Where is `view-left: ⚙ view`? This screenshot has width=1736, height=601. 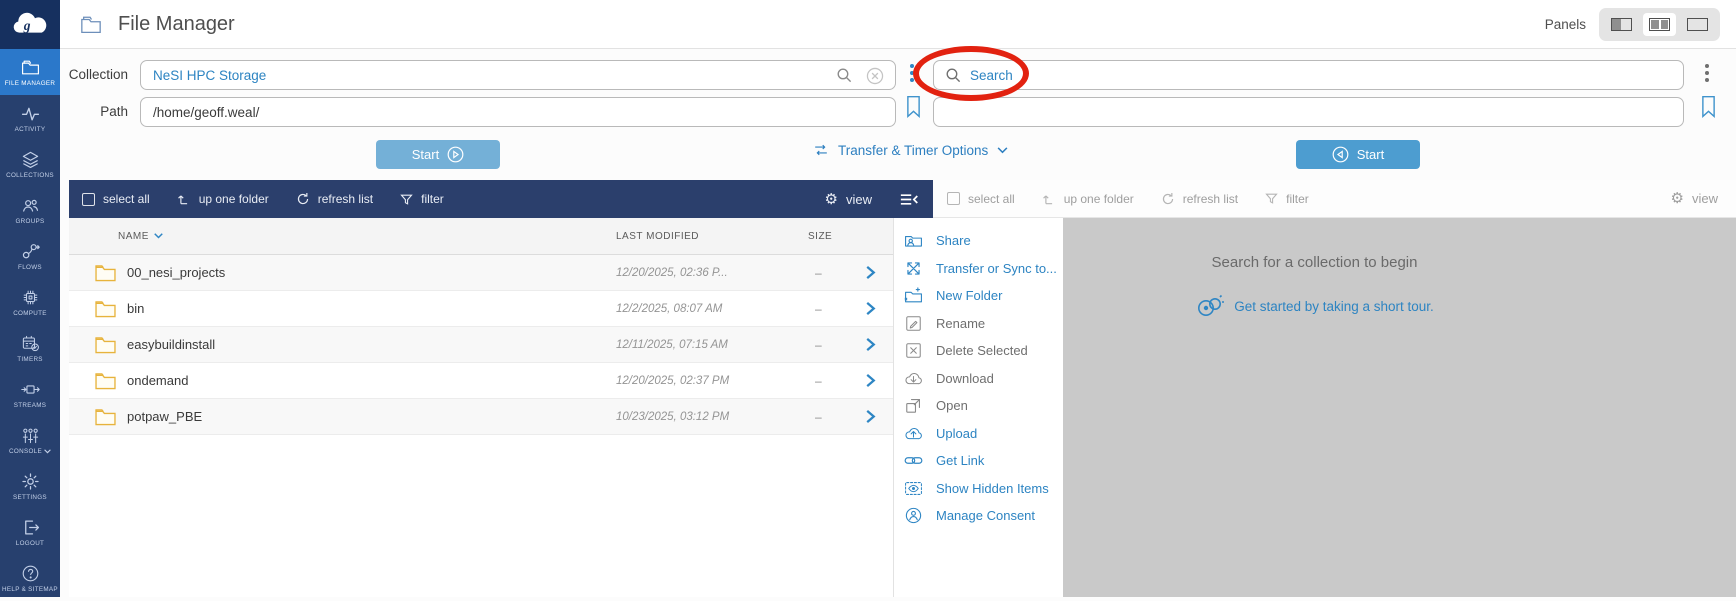 view-left: ⚙ view is located at coordinates (848, 198).